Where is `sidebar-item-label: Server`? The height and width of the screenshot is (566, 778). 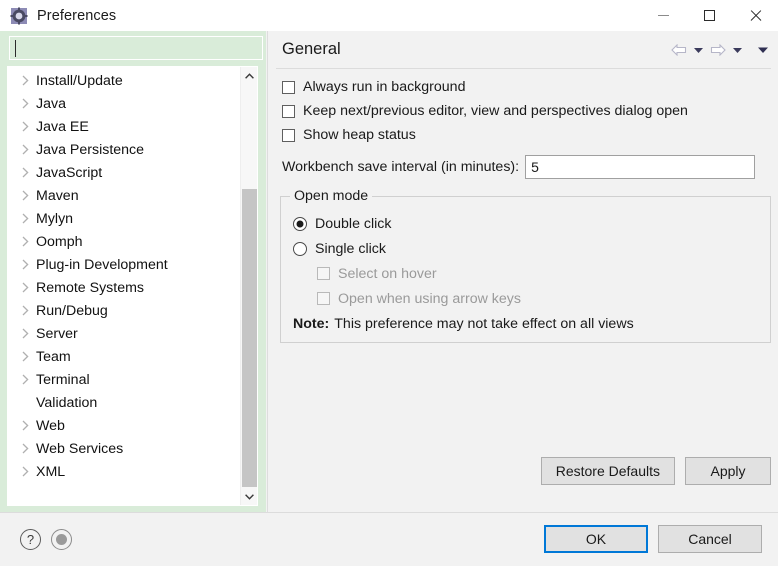
sidebar-item-label: Server is located at coordinates (57, 333).